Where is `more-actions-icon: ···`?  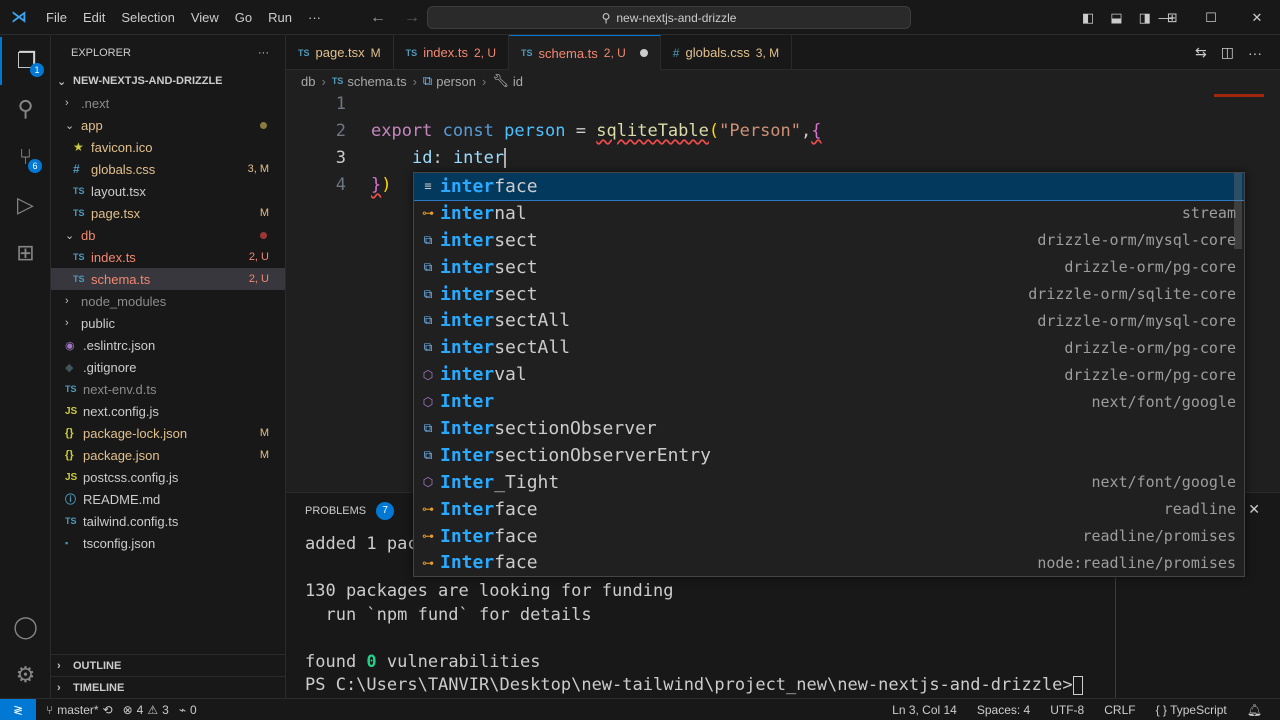
more-actions-icon: ··· is located at coordinates (1255, 53).